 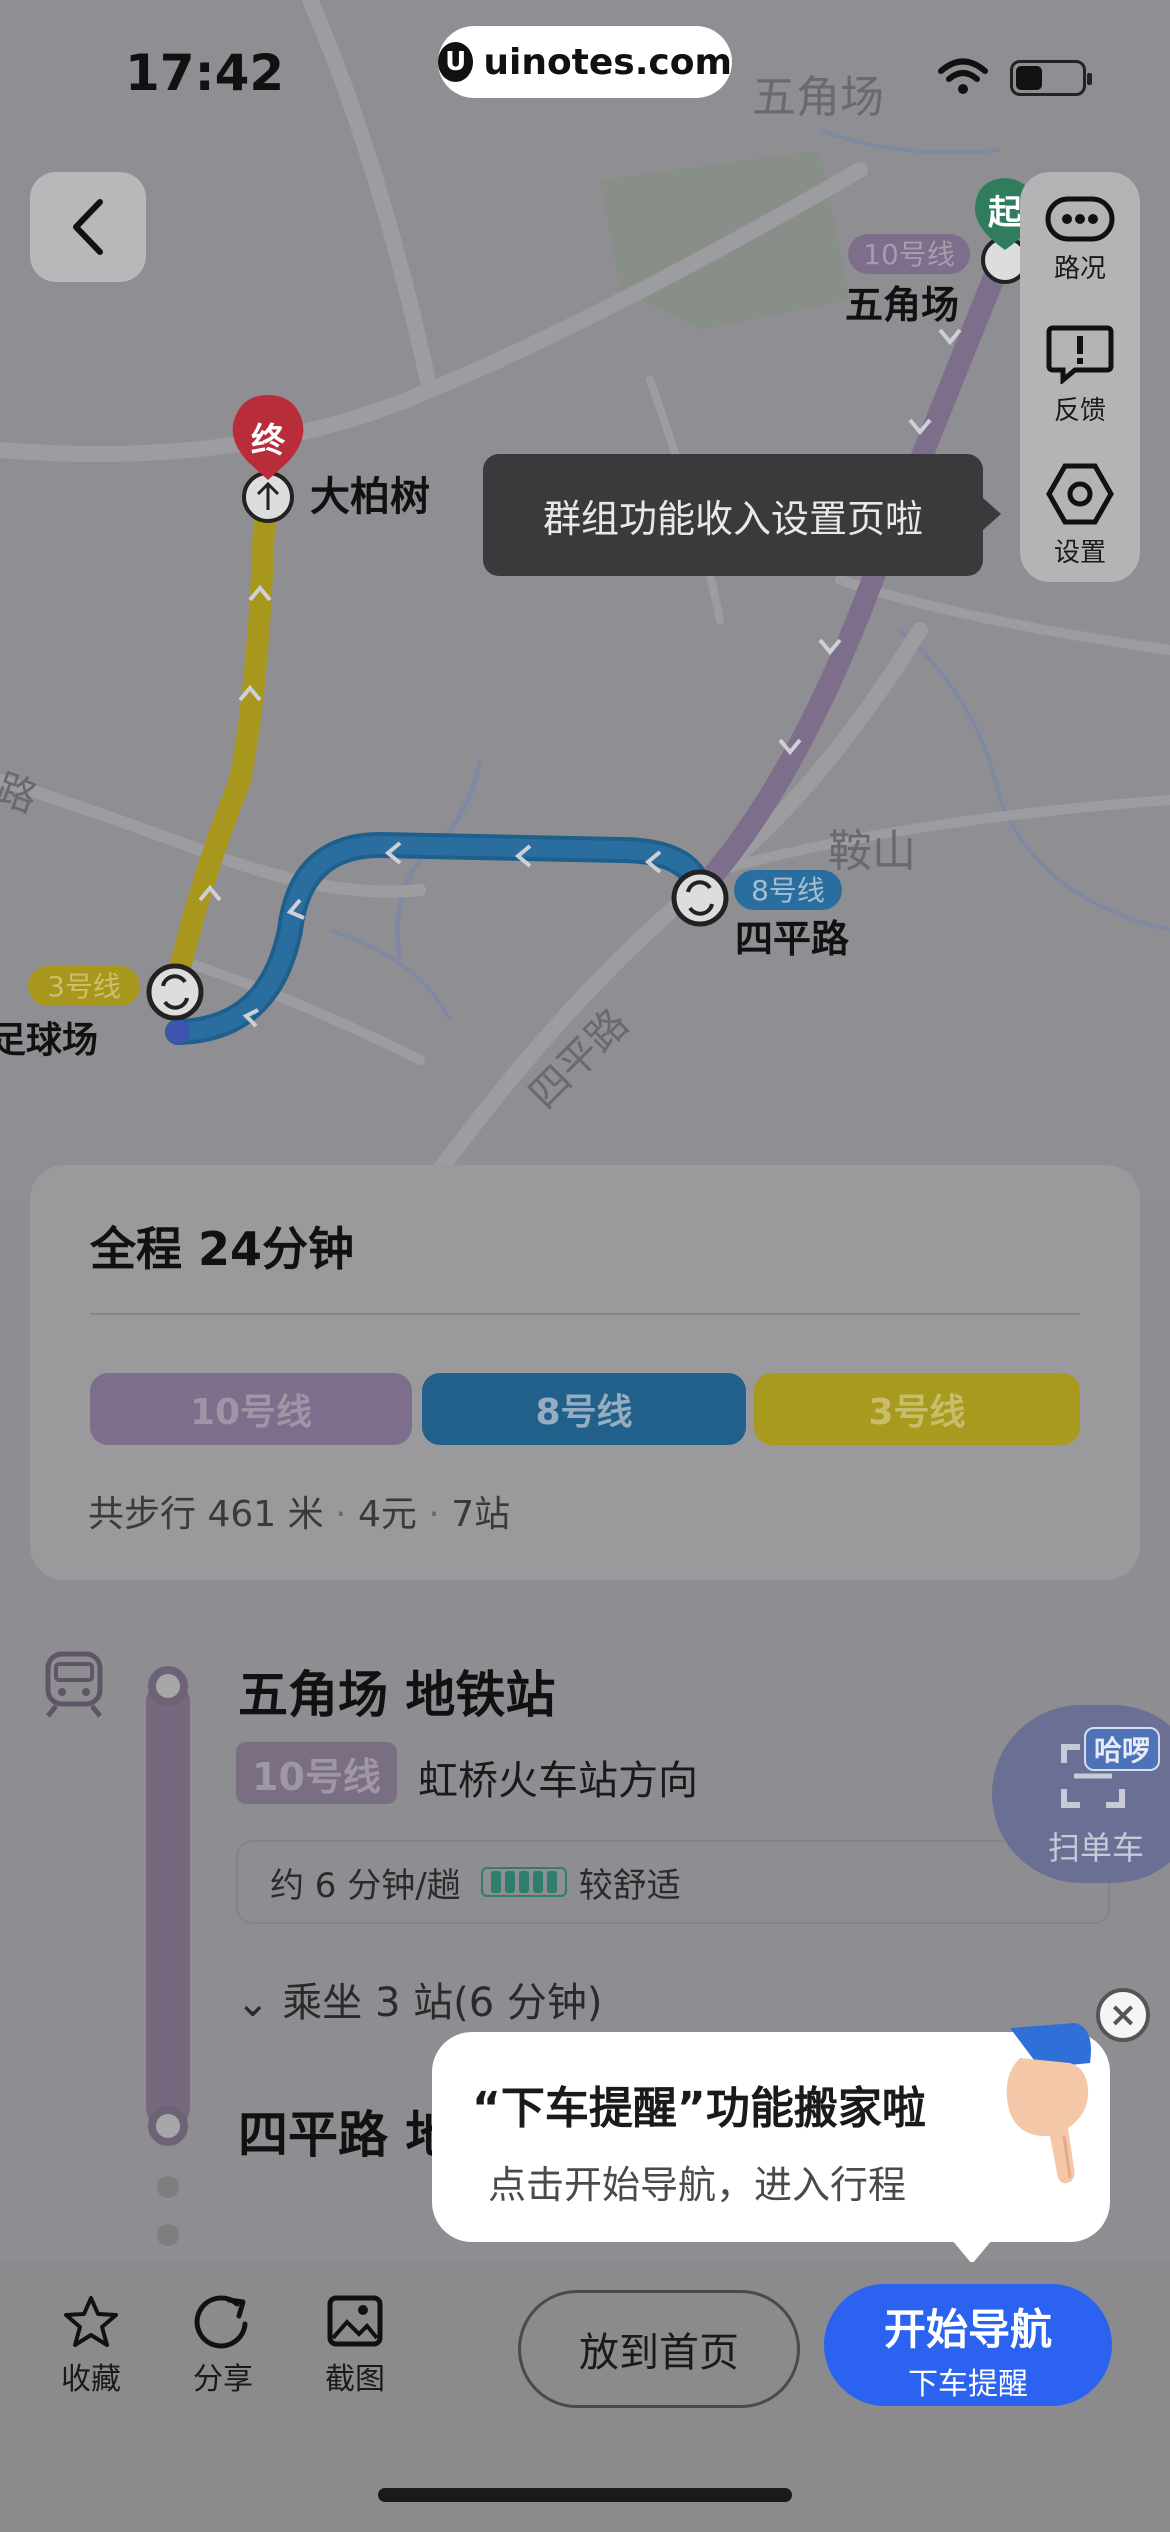 What do you see at coordinates (168, 2126) in the screenshot?
I see `transfer-station-dot` at bounding box center [168, 2126].